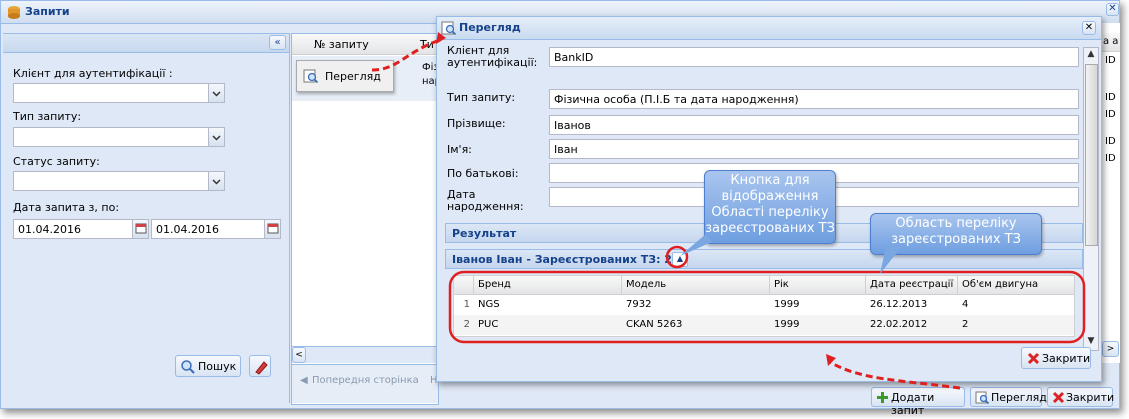 This screenshot has width=1129, height=419. What do you see at coordinates (466, 324) in the screenshot?
I see `row-number: 2` at bounding box center [466, 324].